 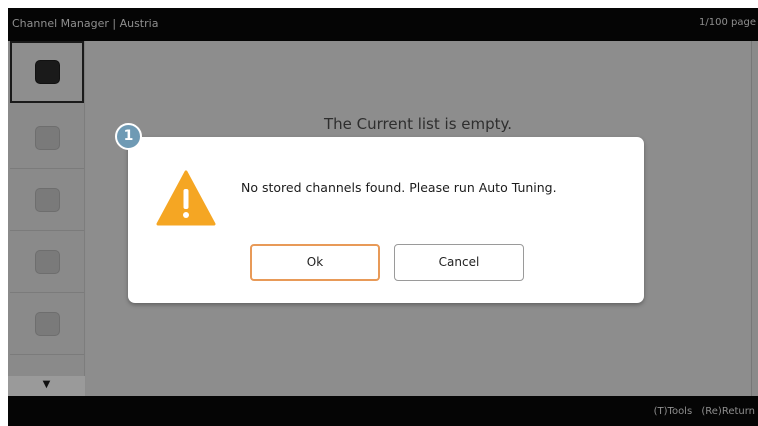 What do you see at coordinates (728, 411) in the screenshot?
I see `return-hint: (Re)Return` at bounding box center [728, 411].